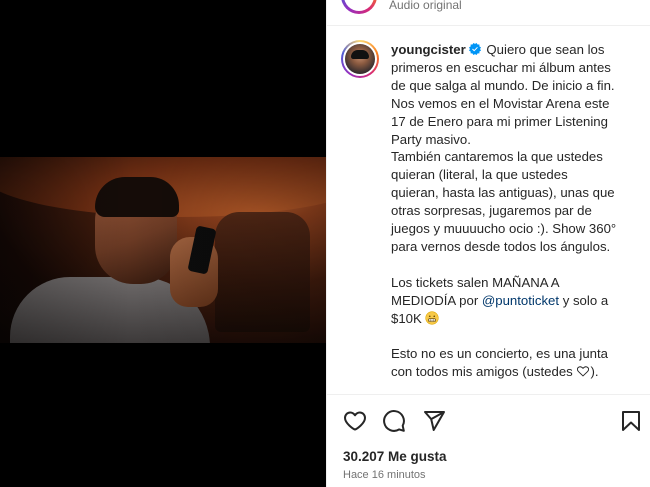  What do you see at coordinates (501, 67) in the screenshot?
I see `caption-line-1: primeros en escuchar mi álbum antes` at bounding box center [501, 67].